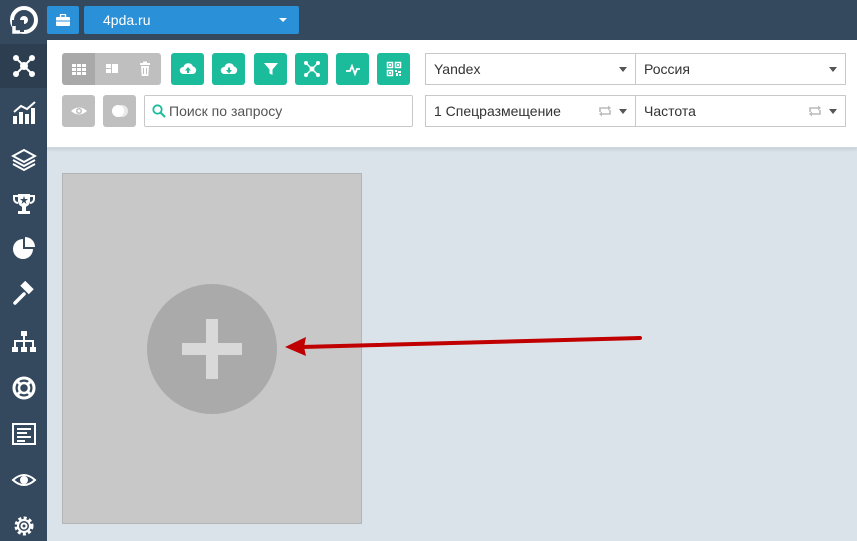 This screenshot has width=857, height=541. I want to click on filter-icon, so click(270, 69).